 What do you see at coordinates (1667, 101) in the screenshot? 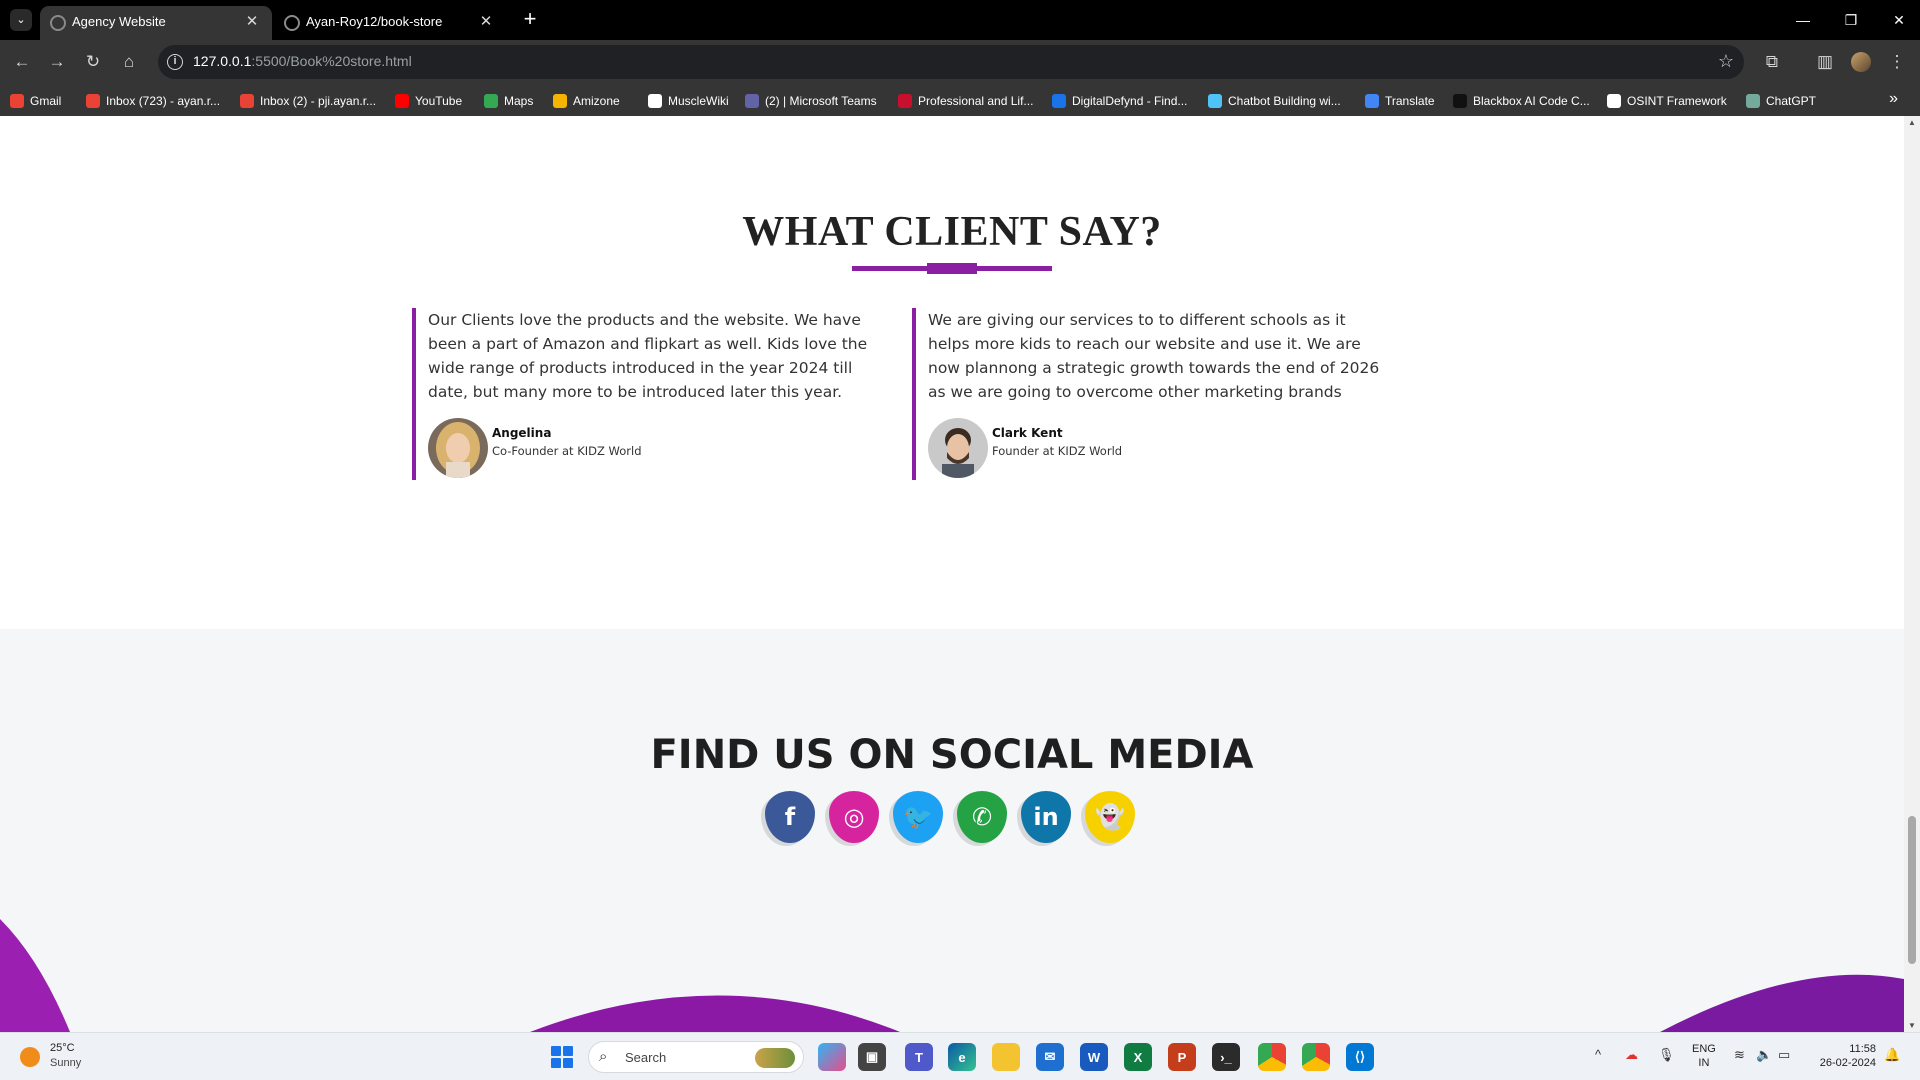
I see `bookmark-item: OSINT Framework` at bounding box center [1667, 101].